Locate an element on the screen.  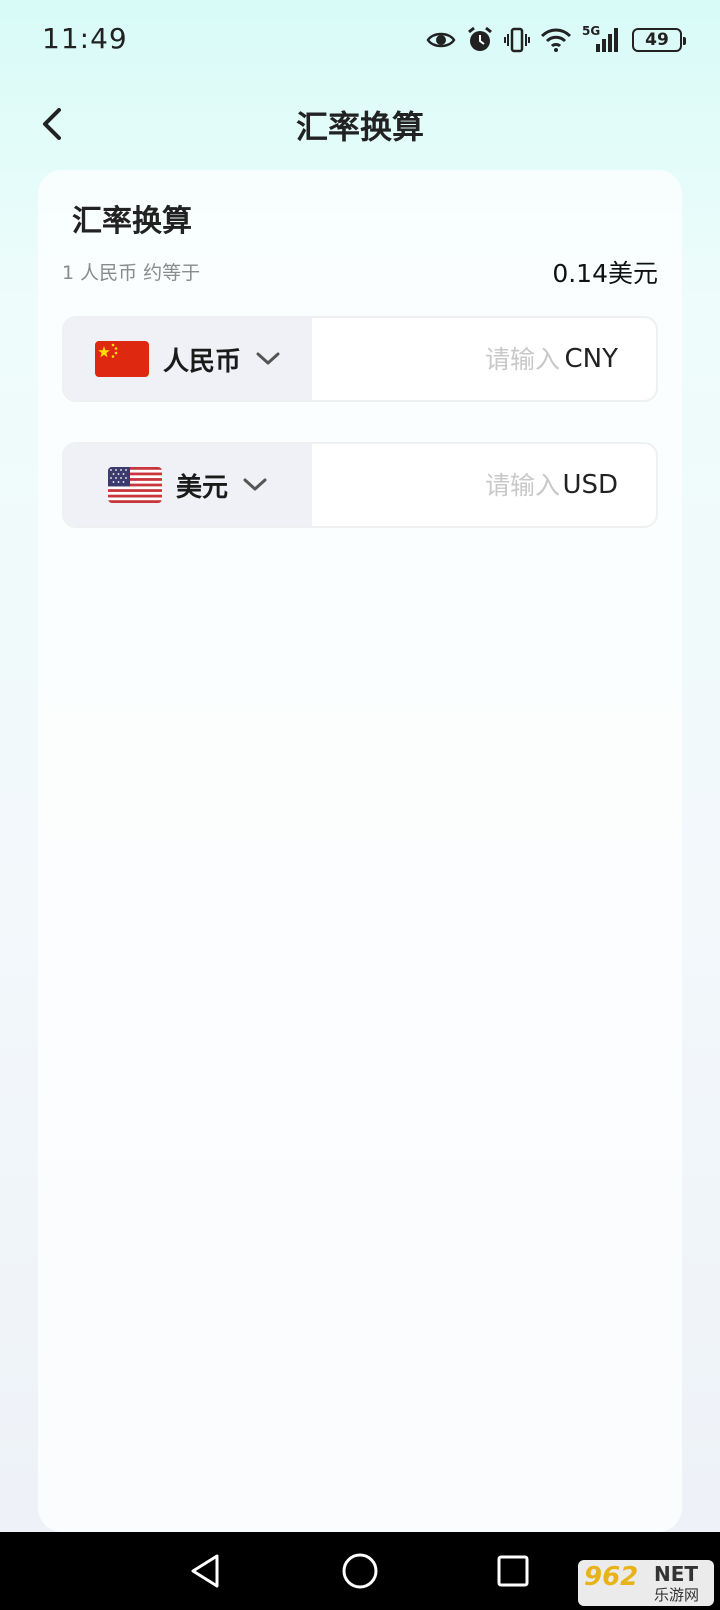
nav-home-button is located at coordinates (360, 1571).